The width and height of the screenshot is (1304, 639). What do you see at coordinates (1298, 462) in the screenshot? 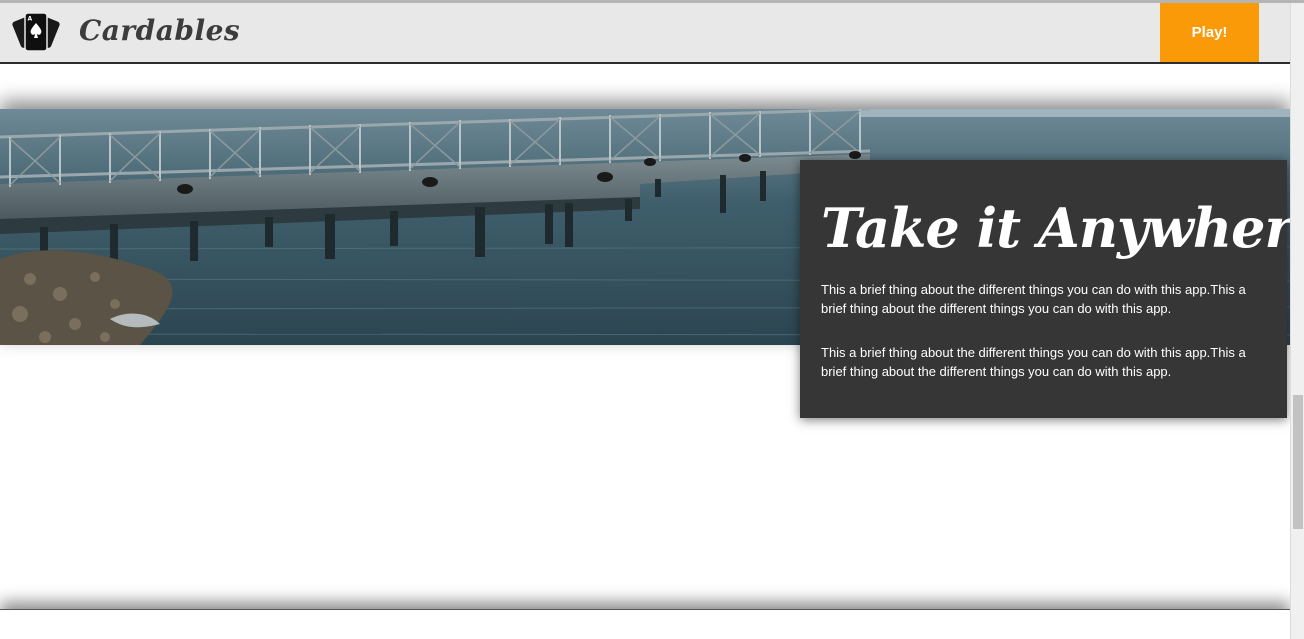
I see `scrollbar-thumb` at bounding box center [1298, 462].